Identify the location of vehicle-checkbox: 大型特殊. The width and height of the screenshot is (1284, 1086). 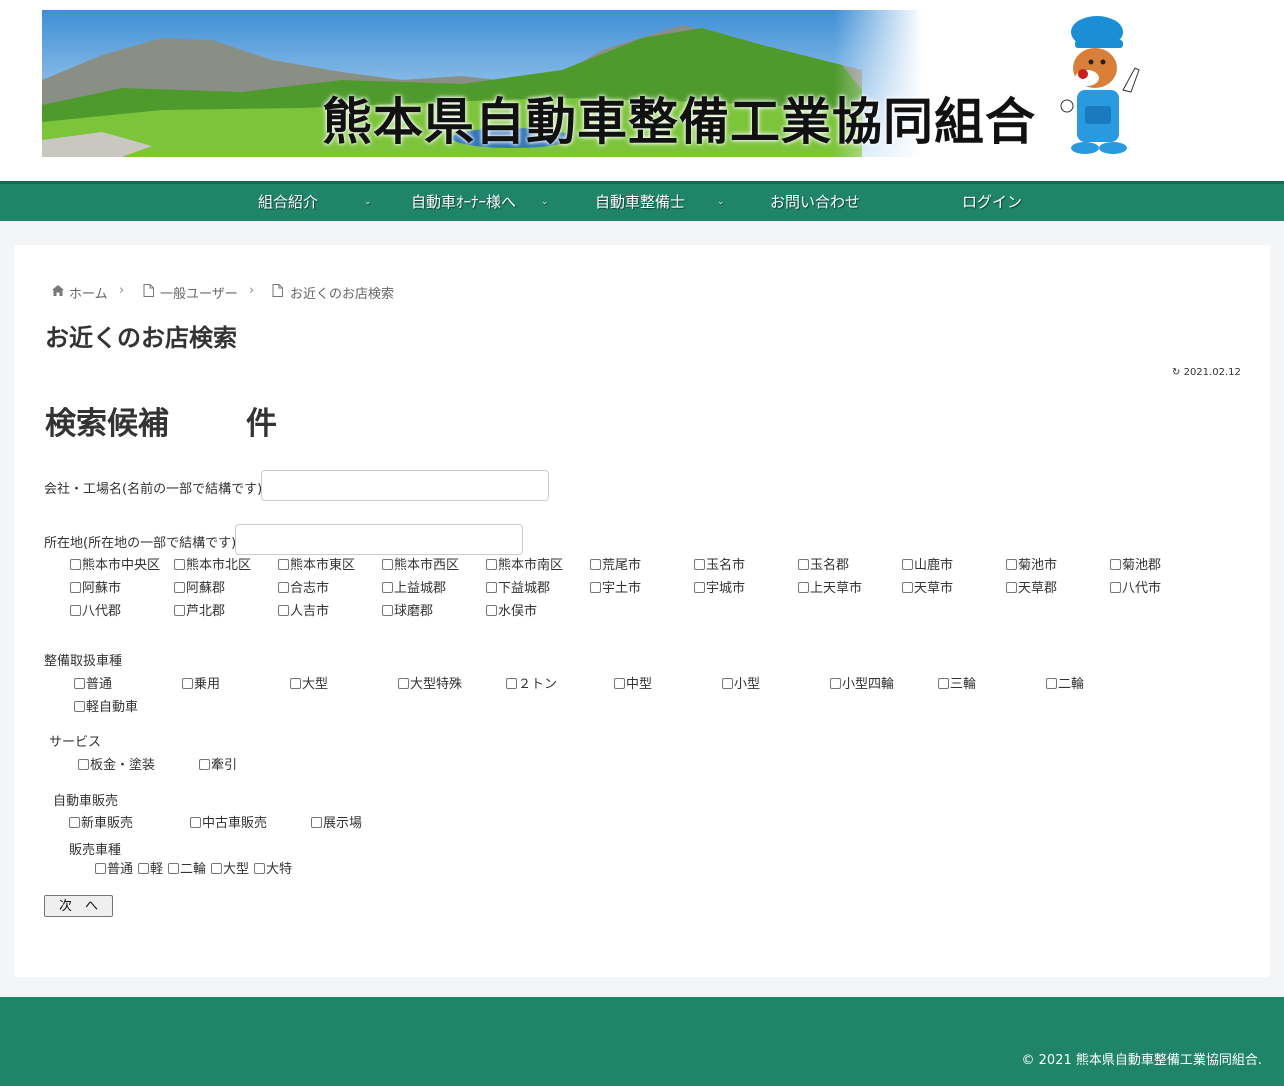
(430, 685).